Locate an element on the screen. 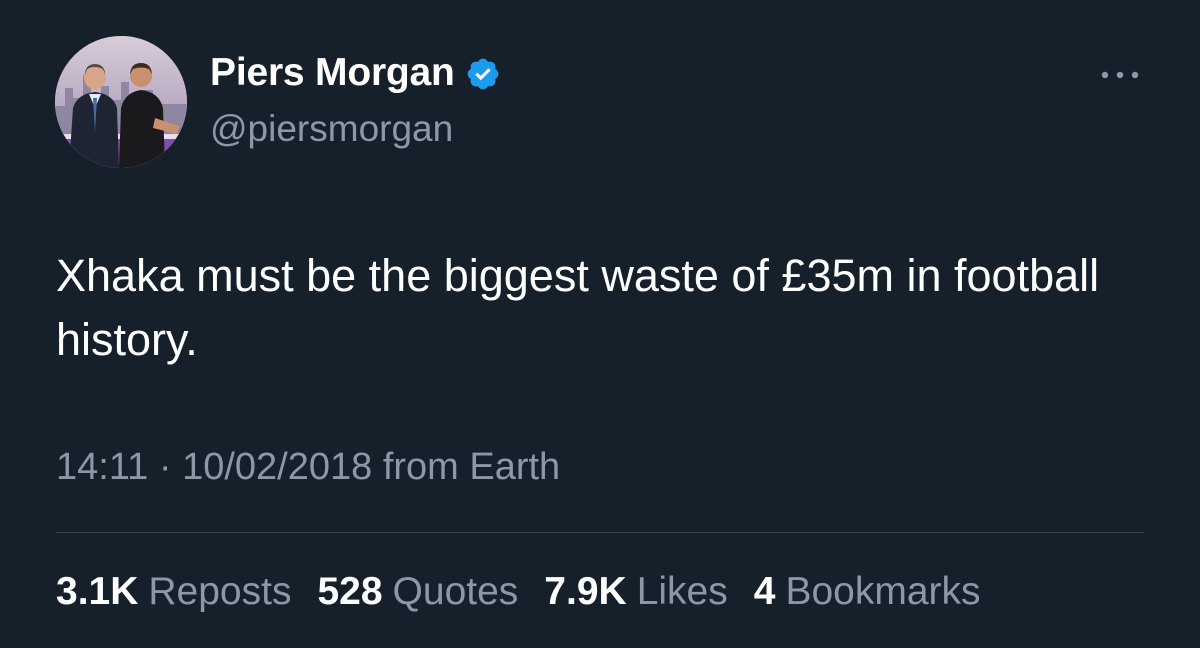 This screenshot has height=648, width=1200. bookmarks-label: Bookmarks is located at coordinates (883, 591).